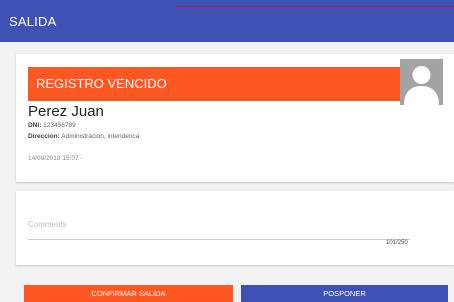 The width and height of the screenshot is (454, 302). What do you see at coordinates (421, 85) in the screenshot?
I see `person-silhouette-icon` at bounding box center [421, 85].